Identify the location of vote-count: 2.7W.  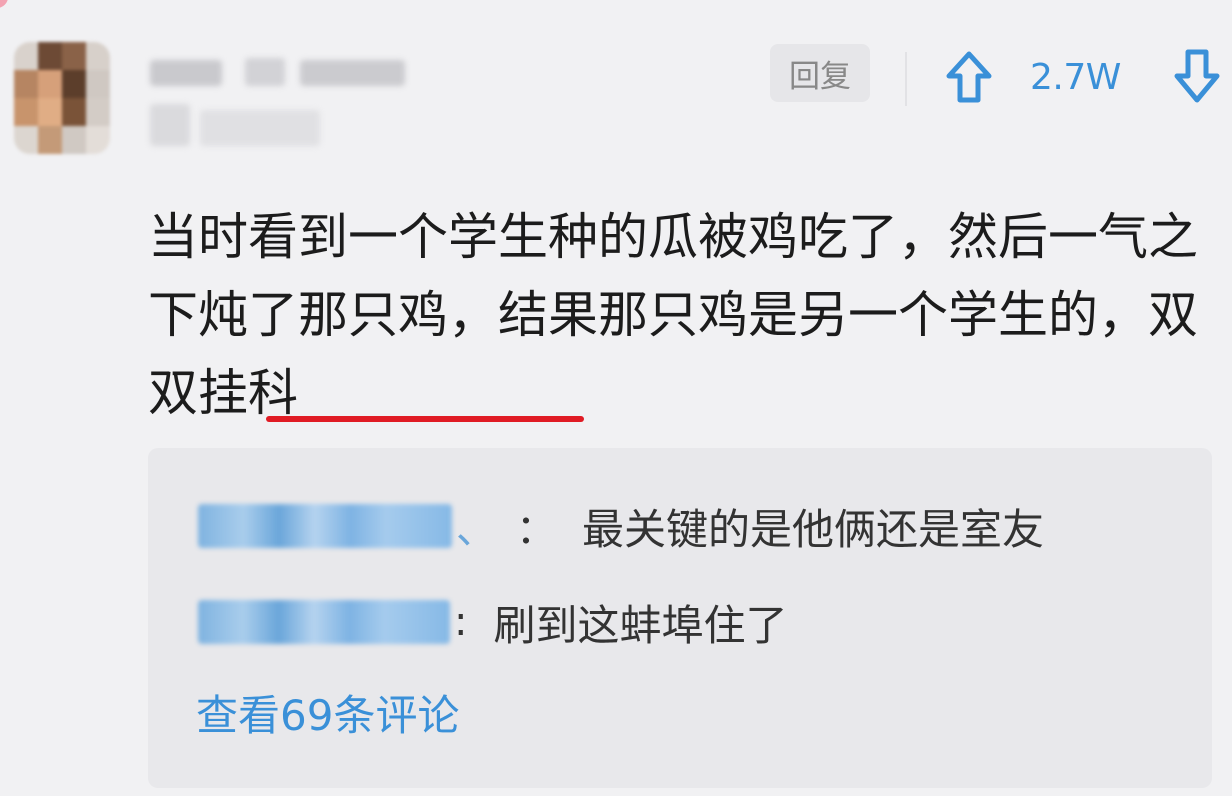
(1075, 77).